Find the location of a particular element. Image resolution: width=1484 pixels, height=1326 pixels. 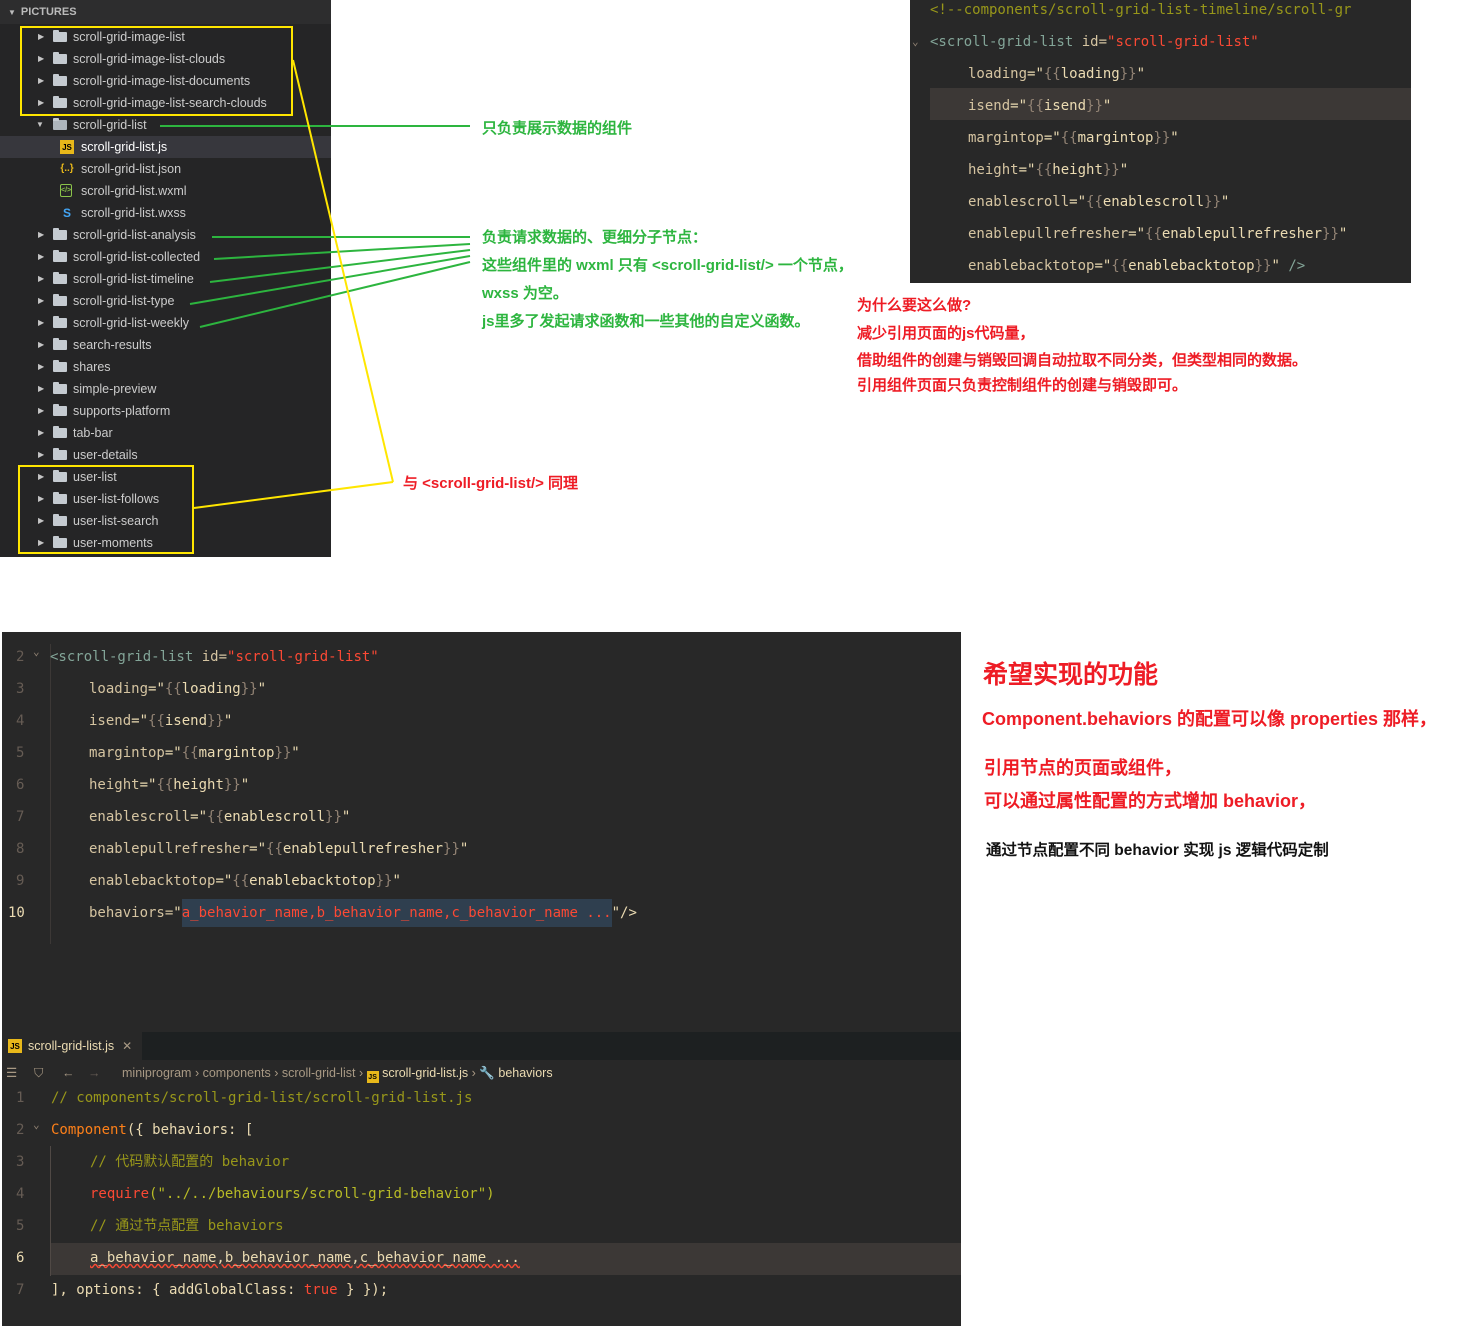

code-line-attr: enablebacktotop="{{enablebacktotop}}" is located at coordinates (245, 881).